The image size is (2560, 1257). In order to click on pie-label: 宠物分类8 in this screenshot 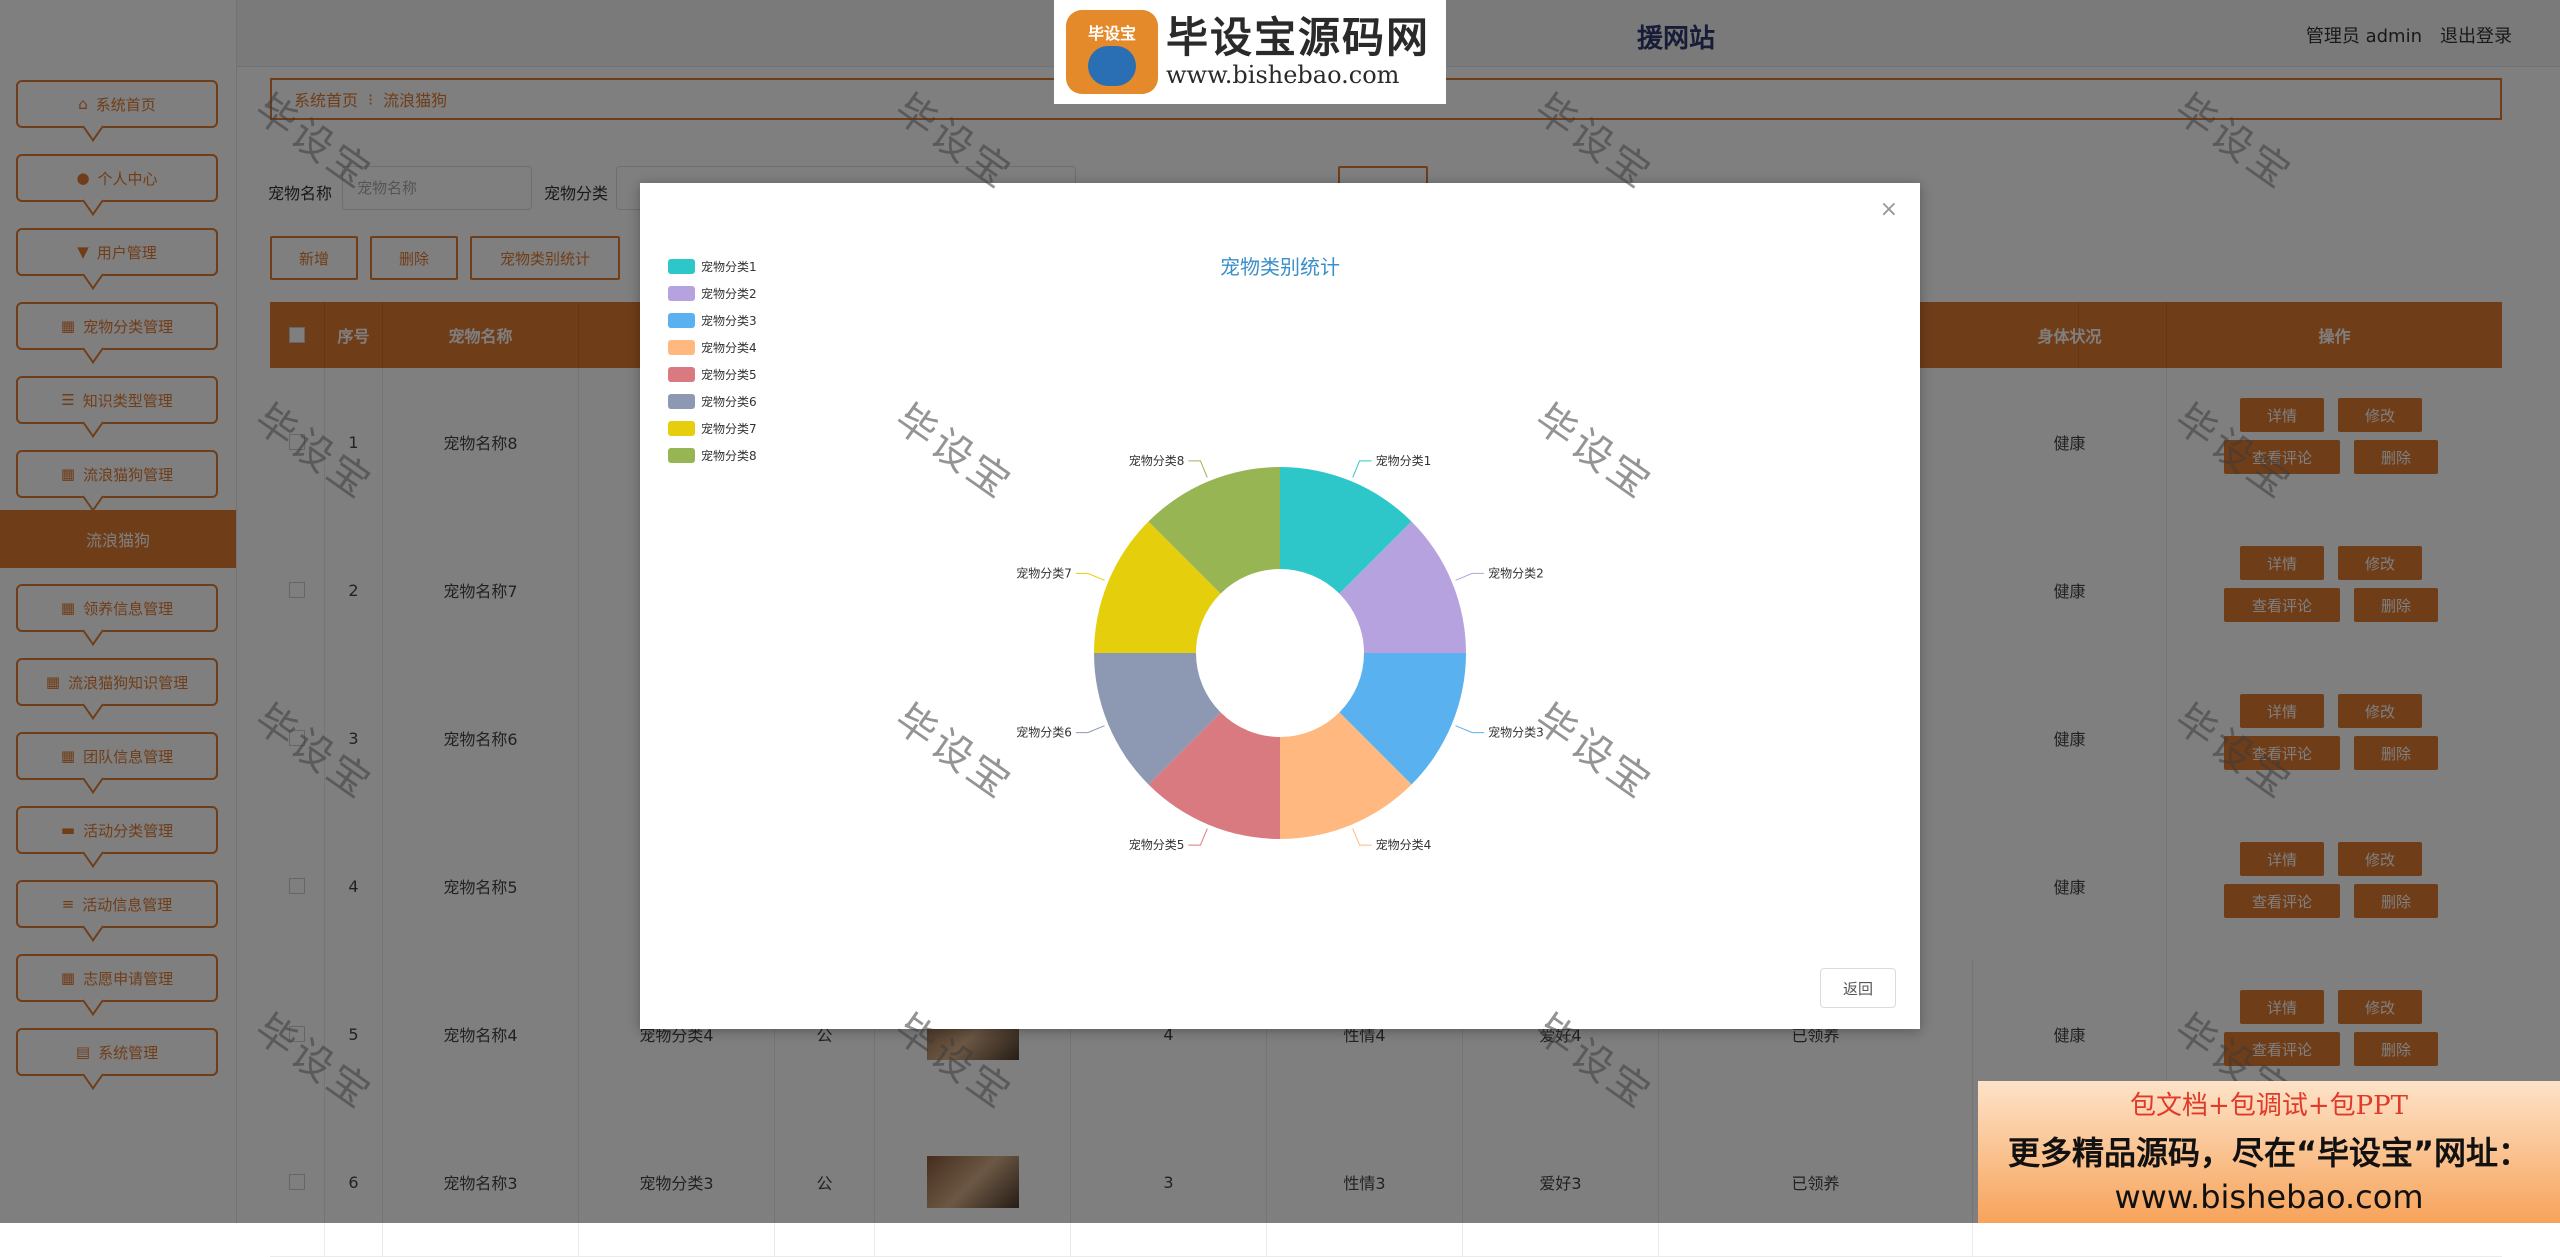, I will do `click(1157, 460)`.